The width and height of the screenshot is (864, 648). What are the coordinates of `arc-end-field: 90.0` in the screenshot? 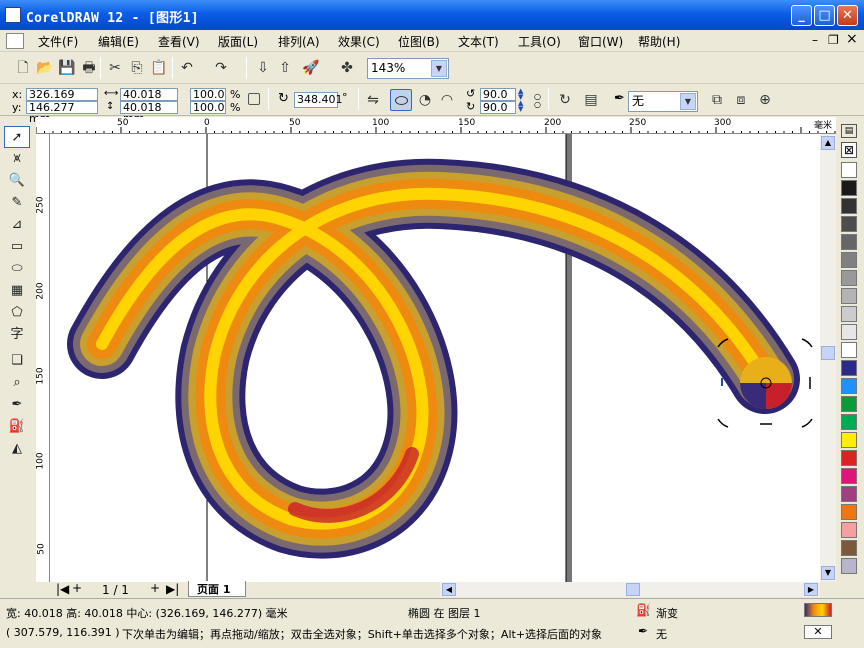 It's located at (498, 107).